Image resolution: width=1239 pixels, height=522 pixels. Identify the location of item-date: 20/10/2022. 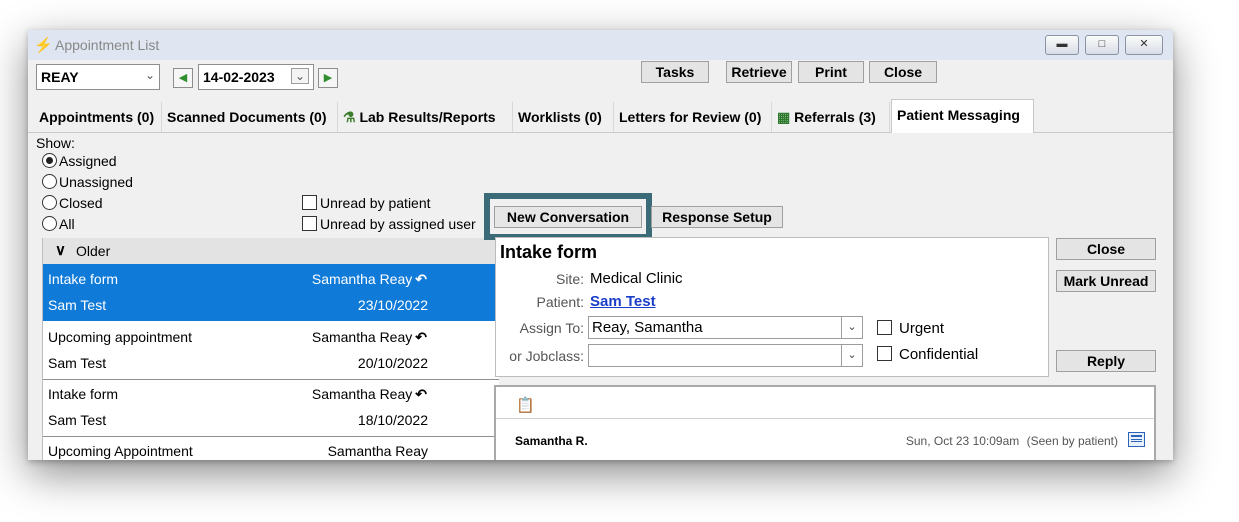
(392, 363).